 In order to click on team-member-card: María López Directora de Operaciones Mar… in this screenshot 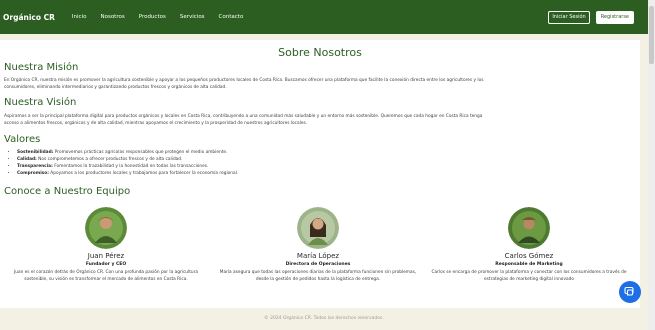, I will do `click(318, 245)`.